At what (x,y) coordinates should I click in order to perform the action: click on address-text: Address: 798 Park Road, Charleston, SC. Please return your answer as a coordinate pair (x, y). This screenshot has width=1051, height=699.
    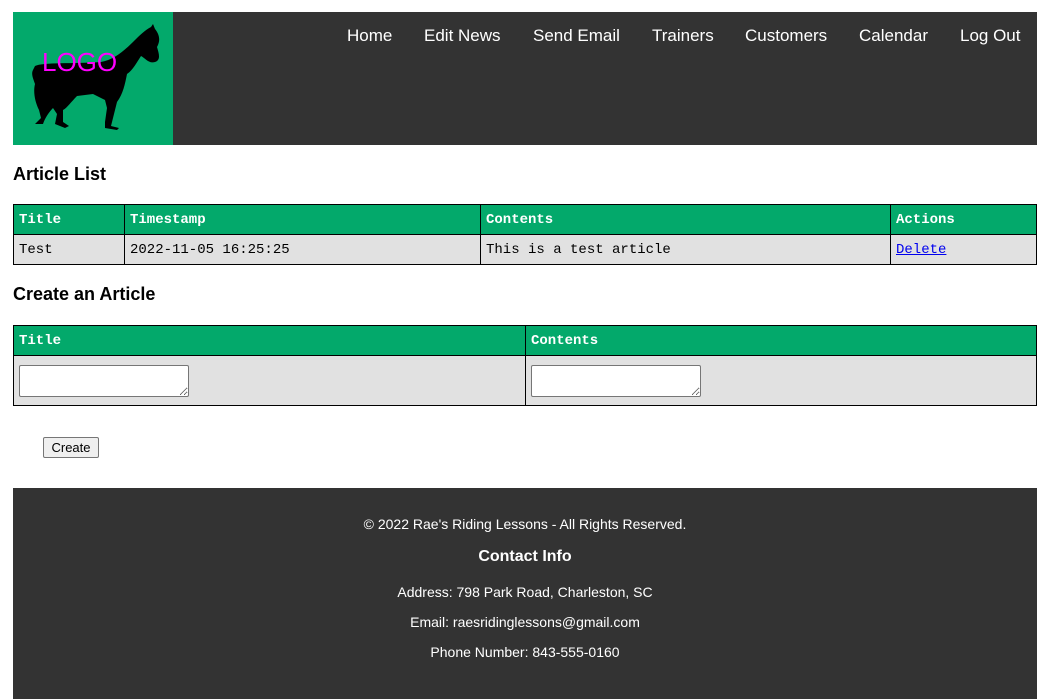
    Looking at the image, I should click on (525, 592).